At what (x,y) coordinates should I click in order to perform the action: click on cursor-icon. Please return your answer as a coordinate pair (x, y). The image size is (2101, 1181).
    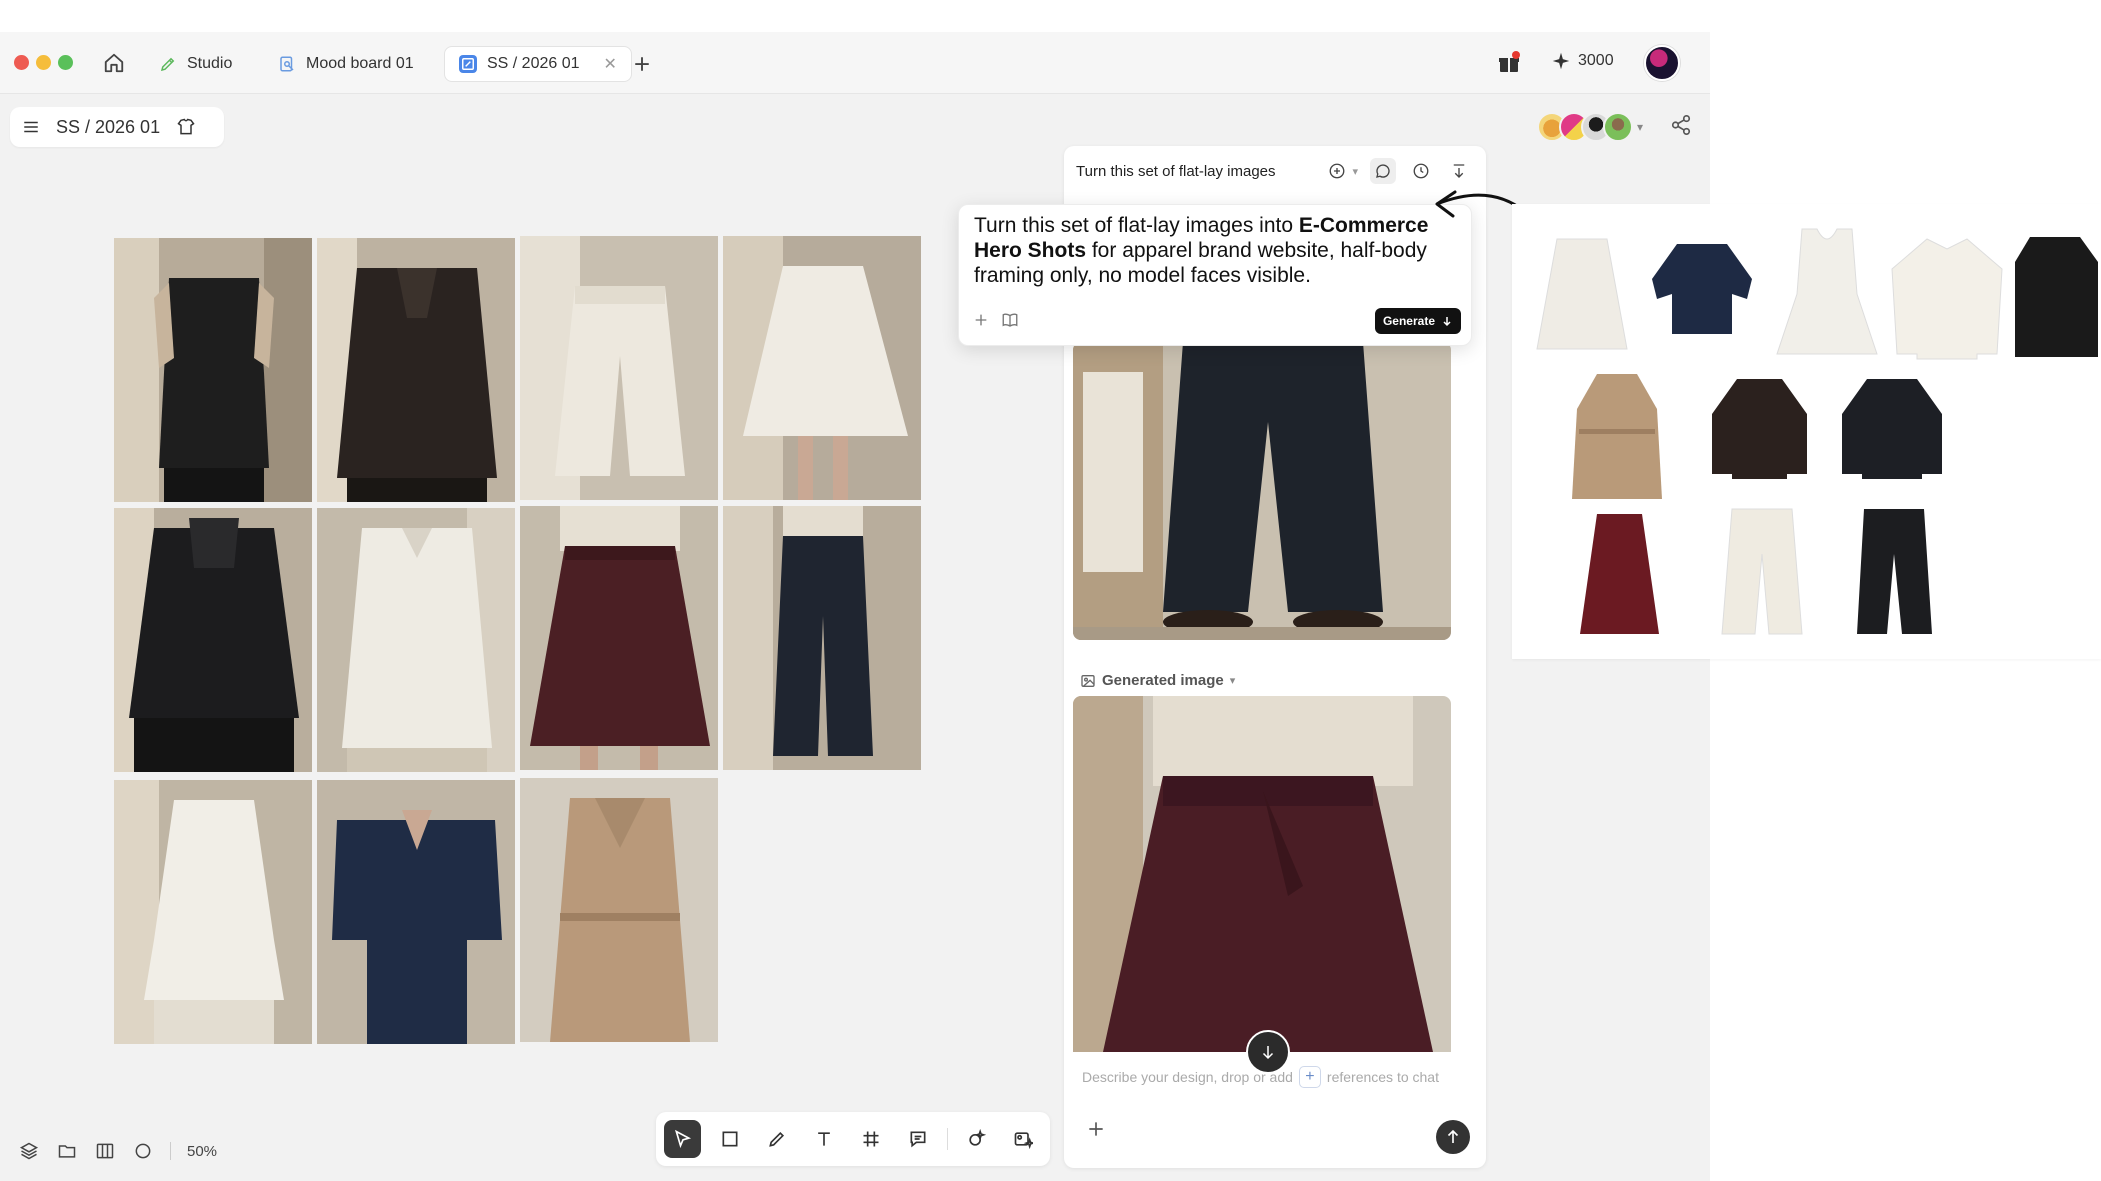
    Looking at the image, I should click on (682, 1139).